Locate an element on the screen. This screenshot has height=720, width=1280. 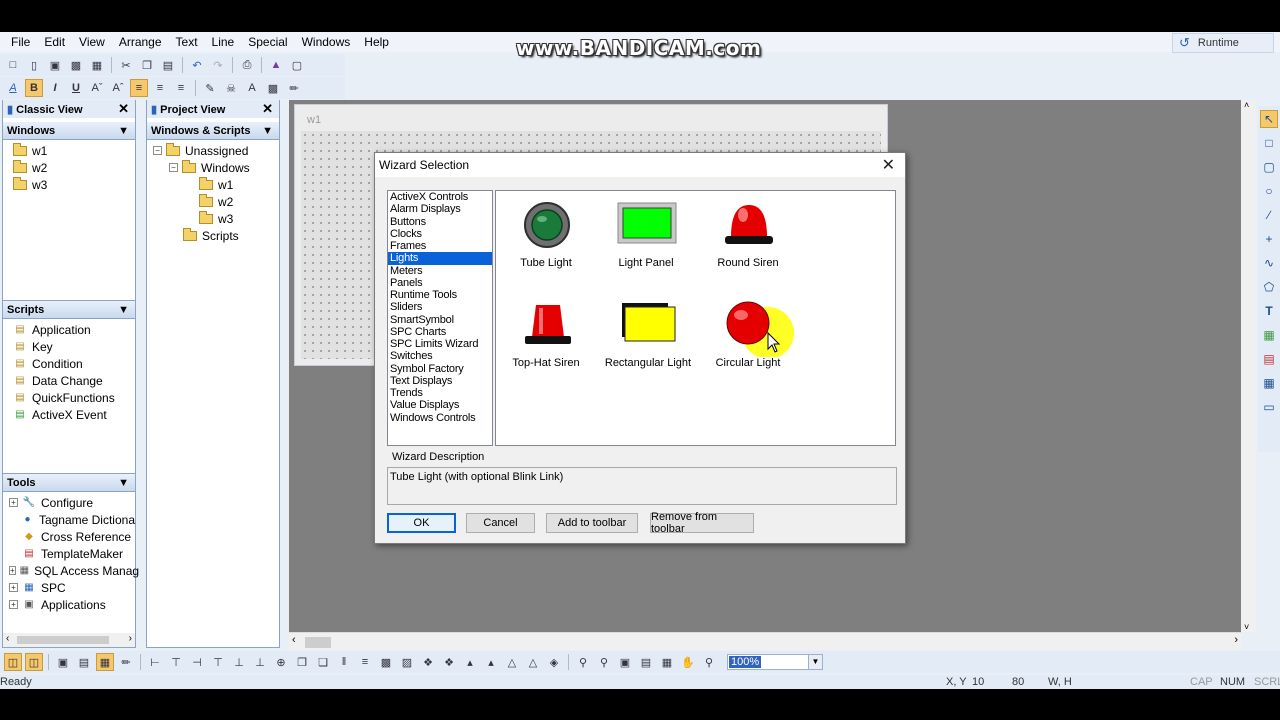
scroll-down-icon: ˅ is located at coordinates (1246, 627).